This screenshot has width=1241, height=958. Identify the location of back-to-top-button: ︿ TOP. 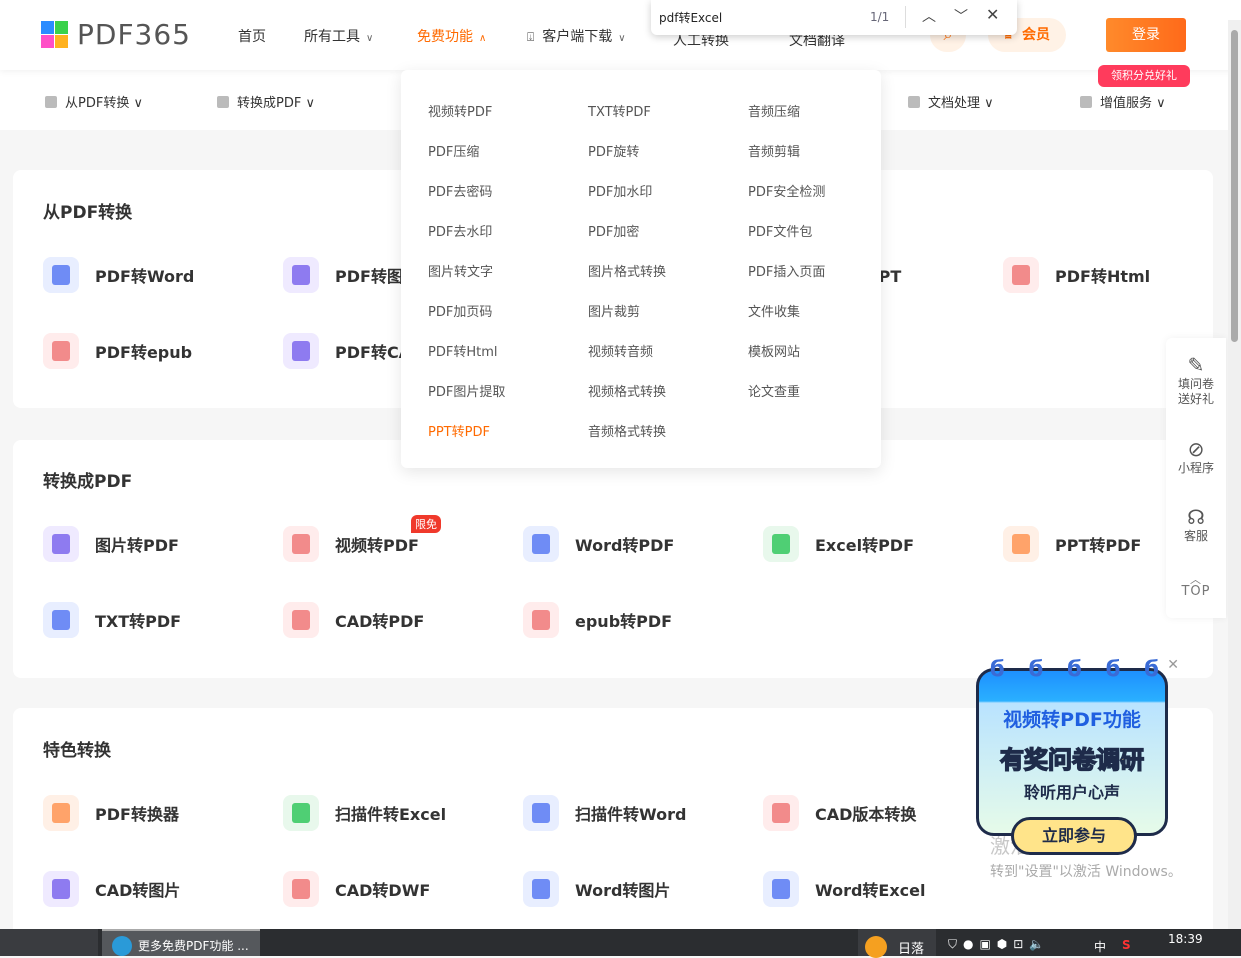
(1196, 586).